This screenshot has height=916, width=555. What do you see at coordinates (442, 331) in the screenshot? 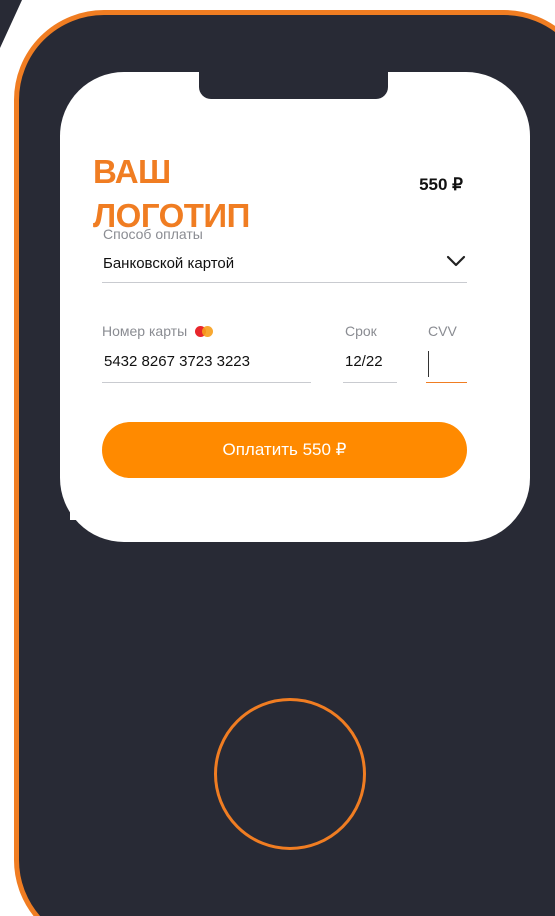
I see `cvv-label: CVV` at bounding box center [442, 331].